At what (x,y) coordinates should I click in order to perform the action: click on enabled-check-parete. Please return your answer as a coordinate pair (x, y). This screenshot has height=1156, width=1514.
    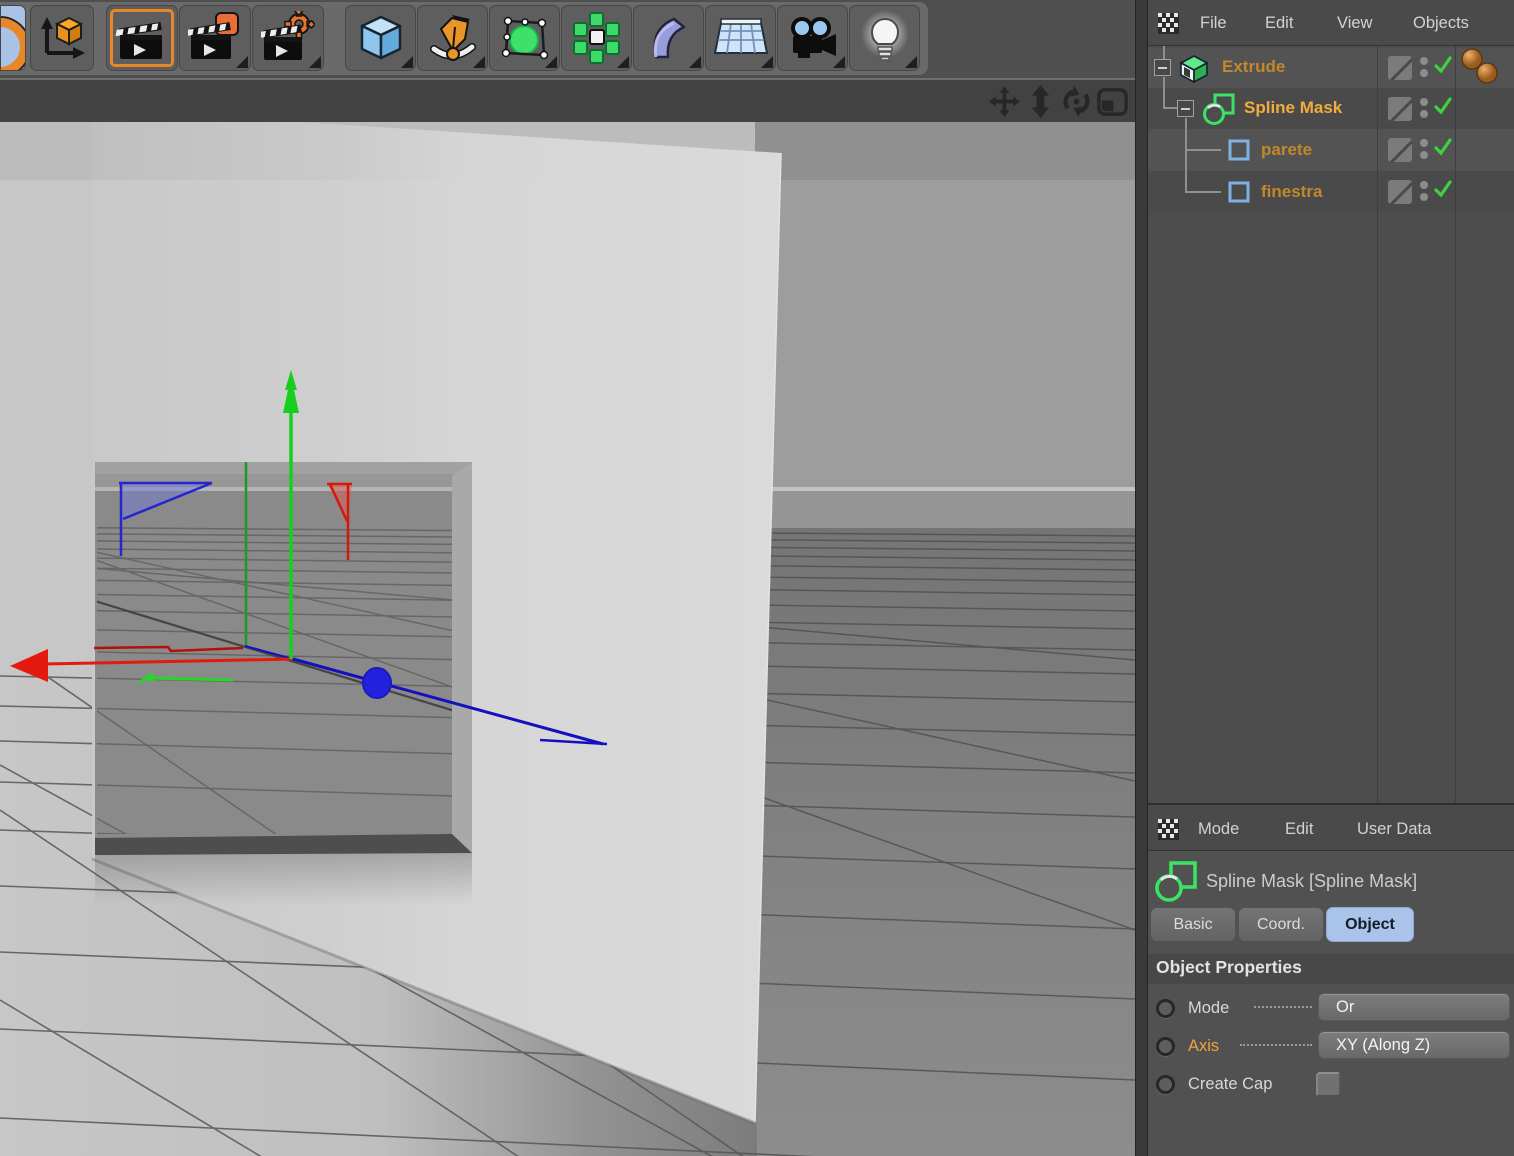
    Looking at the image, I should click on (1443, 147).